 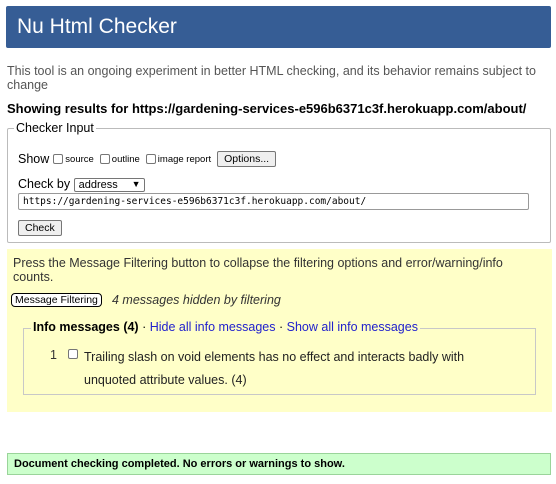 What do you see at coordinates (352, 327) in the screenshot?
I see `show-info-messages-link: Show all info messages` at bounding box center [352, 327].